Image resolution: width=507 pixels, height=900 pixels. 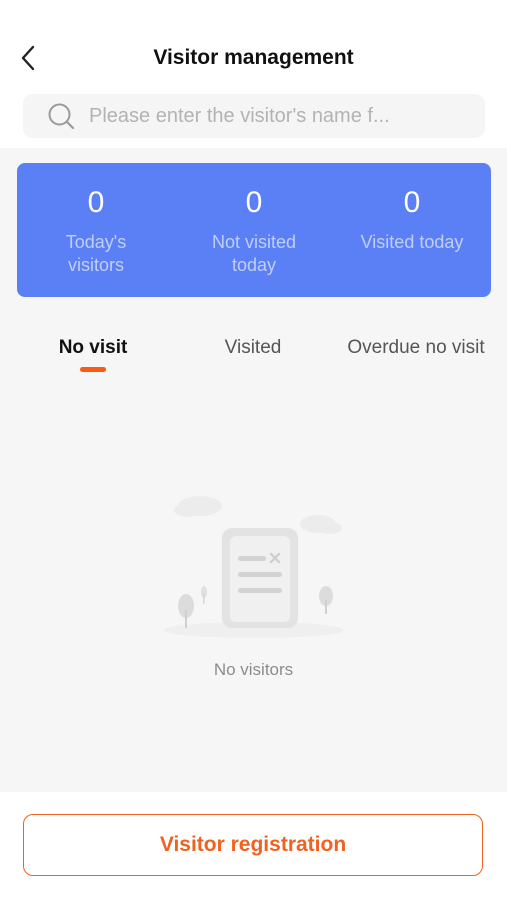 I want to click on stat-label: Not visited today, so click(x=254, y=253).